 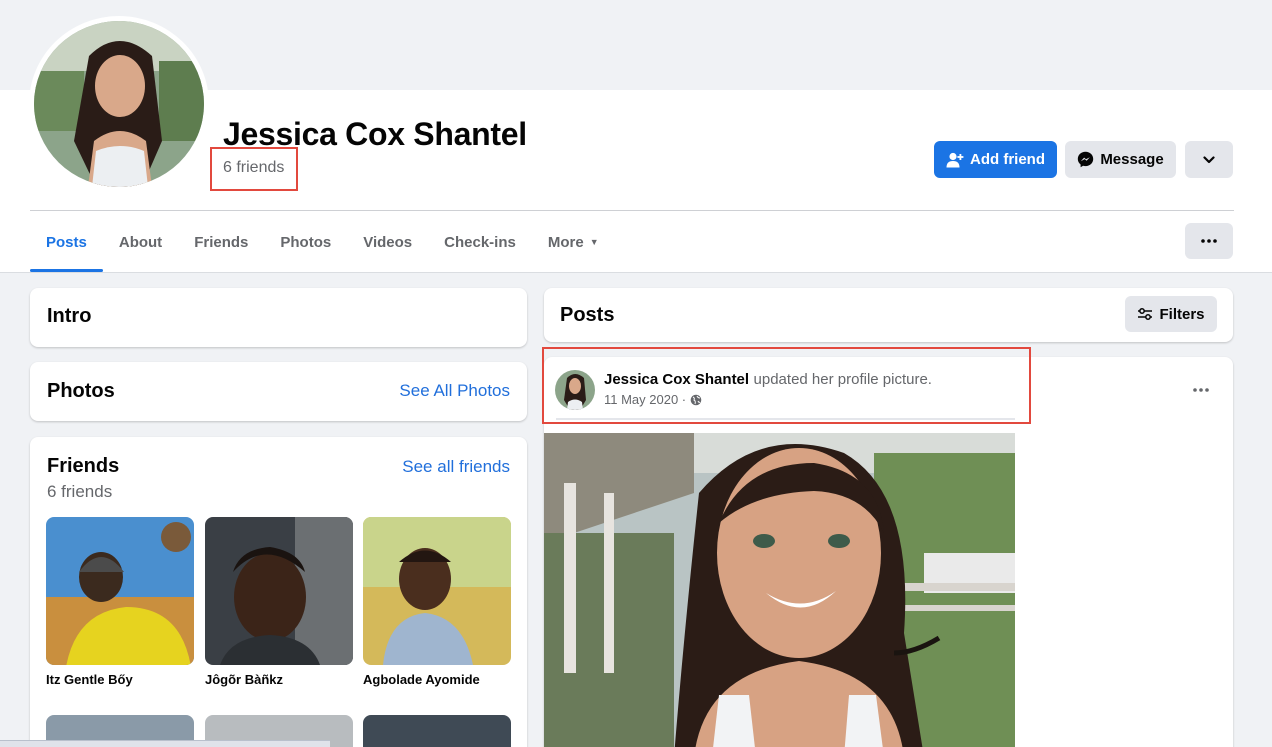 I want to click on header-divider, so click(x=632, y=210).